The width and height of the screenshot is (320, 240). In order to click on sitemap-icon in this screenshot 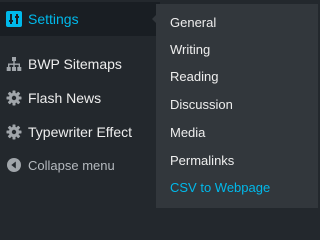, I will do `click(14, 64)`.